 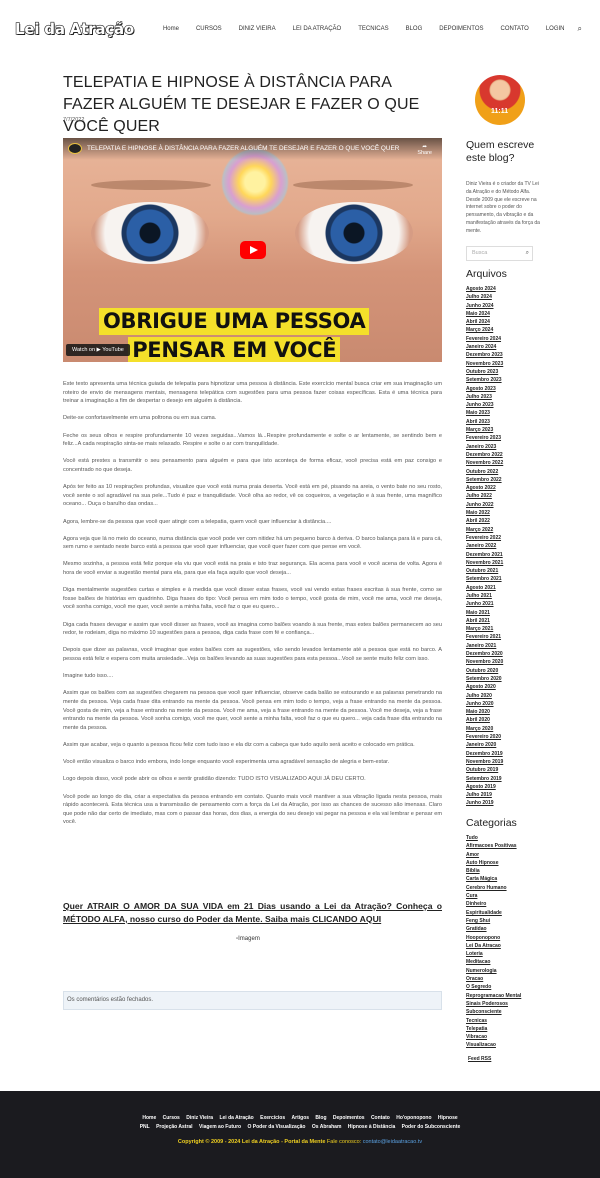 What do you see at coordinates (484, 430) in the screenshot?
I see `archive-link: Março 2023` at bounding box center [484, 430].